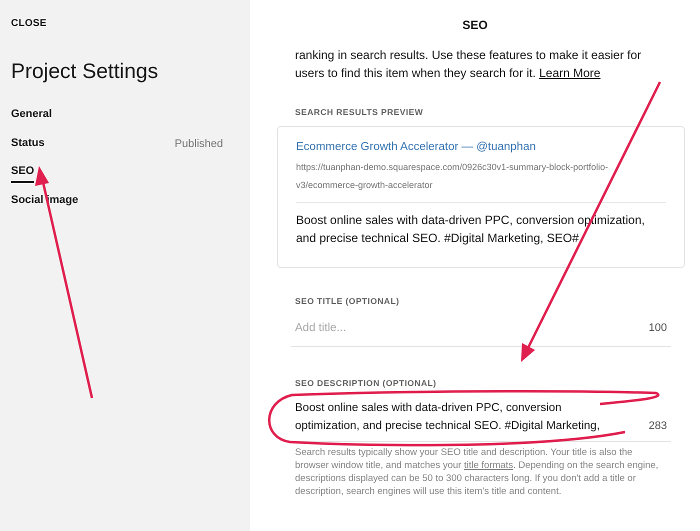  I want to click on description-field: Boost online sales with data-driven PPC, conversion optimization, and precise technical SEO. #Digital Marketing, 283, so click(481, 416).